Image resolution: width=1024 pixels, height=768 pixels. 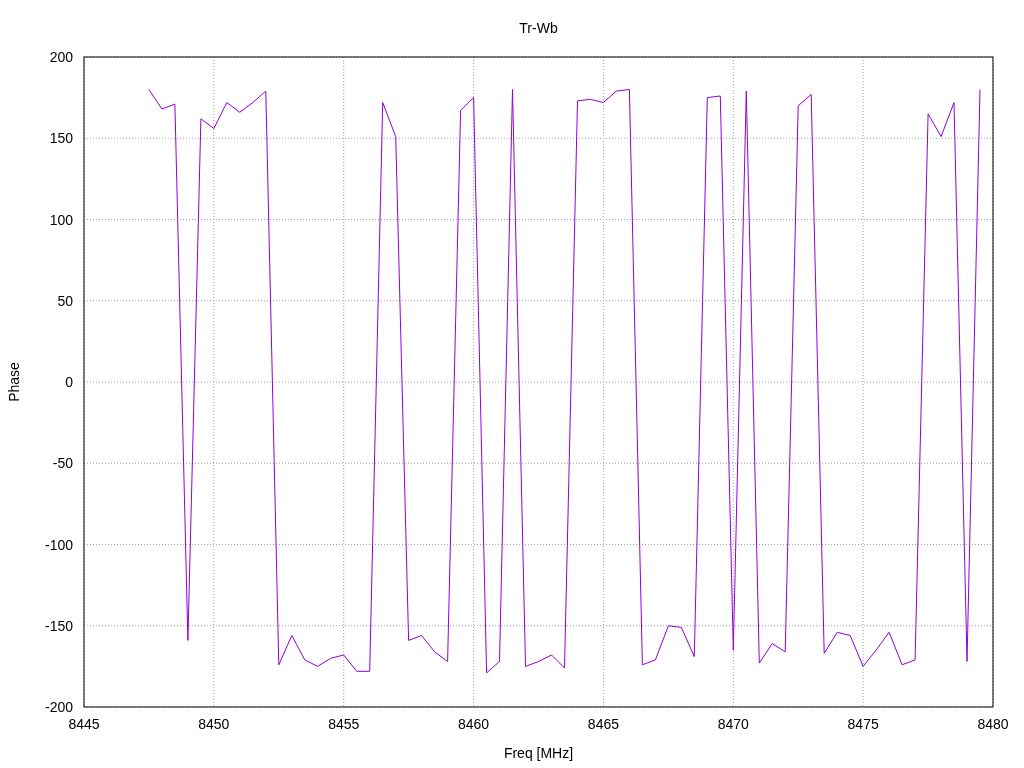 What do you see at coordinates (603, 724) in the screenshot?
I see `x-tick-label: 8465` at bounding box center [603, 724].